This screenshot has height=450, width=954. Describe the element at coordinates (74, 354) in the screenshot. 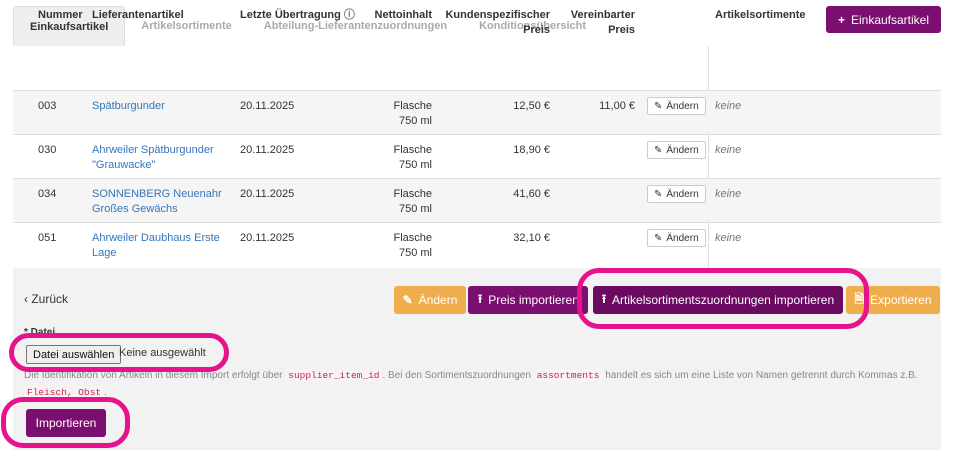

I see `file-choose-button: Datei auswählen` at that location.